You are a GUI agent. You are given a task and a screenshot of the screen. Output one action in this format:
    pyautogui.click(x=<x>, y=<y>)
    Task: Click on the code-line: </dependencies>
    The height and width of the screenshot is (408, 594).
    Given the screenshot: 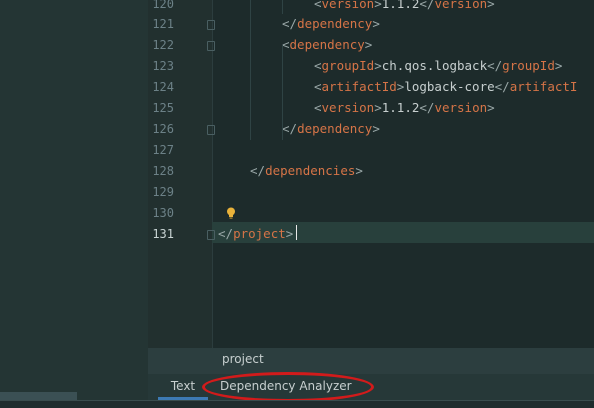 What is the action you would take?
    pyautogui.click(x=306, y=171)
    